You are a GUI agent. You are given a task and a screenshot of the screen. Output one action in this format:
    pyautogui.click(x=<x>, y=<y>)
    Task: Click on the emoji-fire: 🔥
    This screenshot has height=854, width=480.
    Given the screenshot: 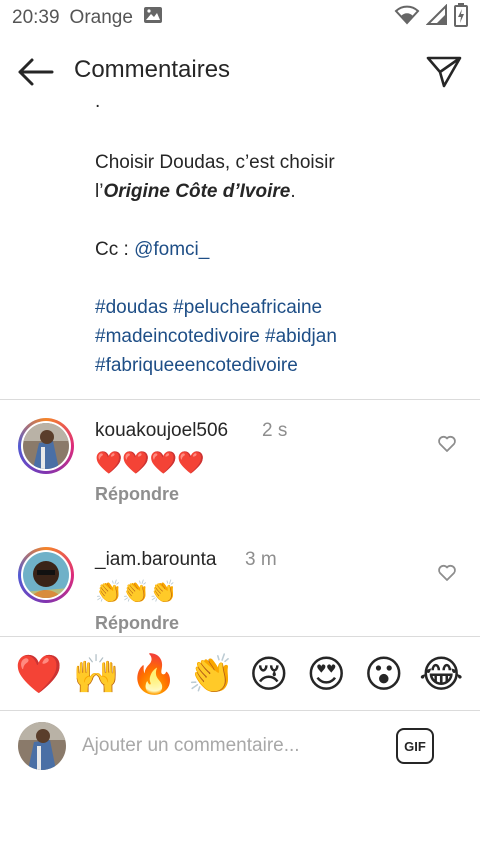 What is the action you would take?
    pyautogui.click(x=154, y=675)
    